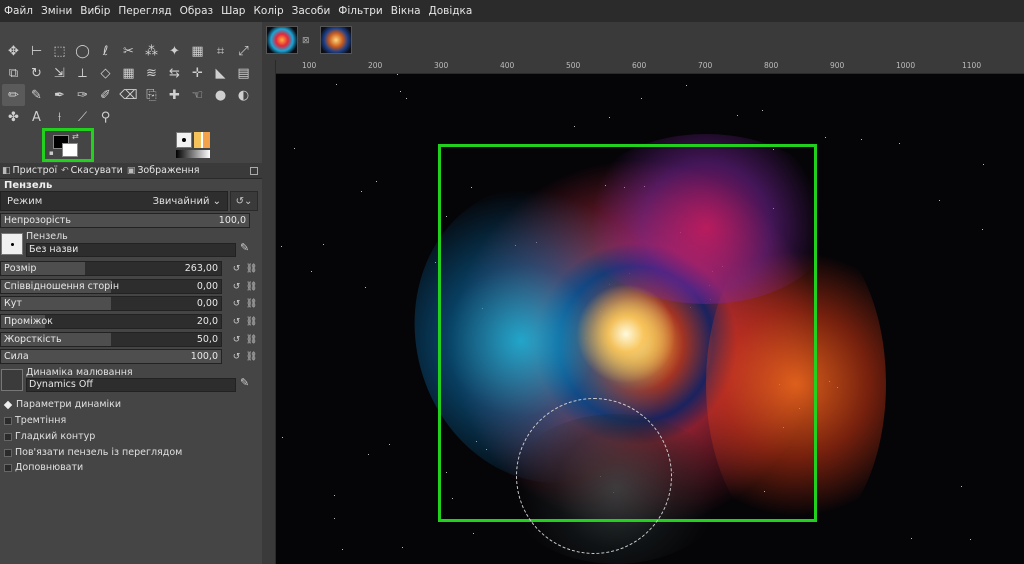  What do you see at coordinates (202, 140) in the screenshot?
I see `pattern-preview` at bounding box center [202, 140].